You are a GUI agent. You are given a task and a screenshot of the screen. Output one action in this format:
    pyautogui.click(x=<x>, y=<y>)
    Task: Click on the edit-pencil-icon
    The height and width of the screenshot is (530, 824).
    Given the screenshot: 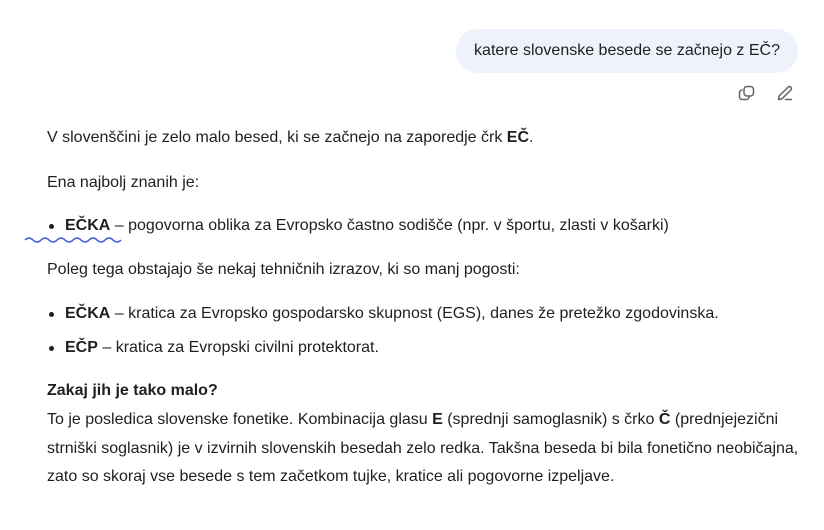 What is the action you would take?
    pyautogui.click(x=785, y=93)
    